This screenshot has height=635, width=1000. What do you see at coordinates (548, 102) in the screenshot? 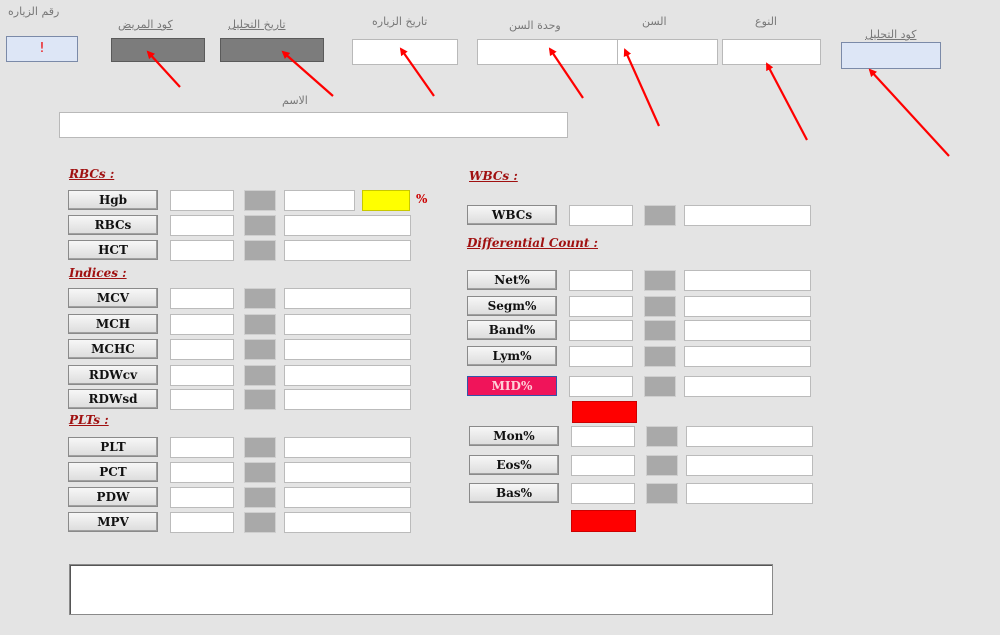
I see `annotation-arrows-layer` at bounding box center [548, 102].